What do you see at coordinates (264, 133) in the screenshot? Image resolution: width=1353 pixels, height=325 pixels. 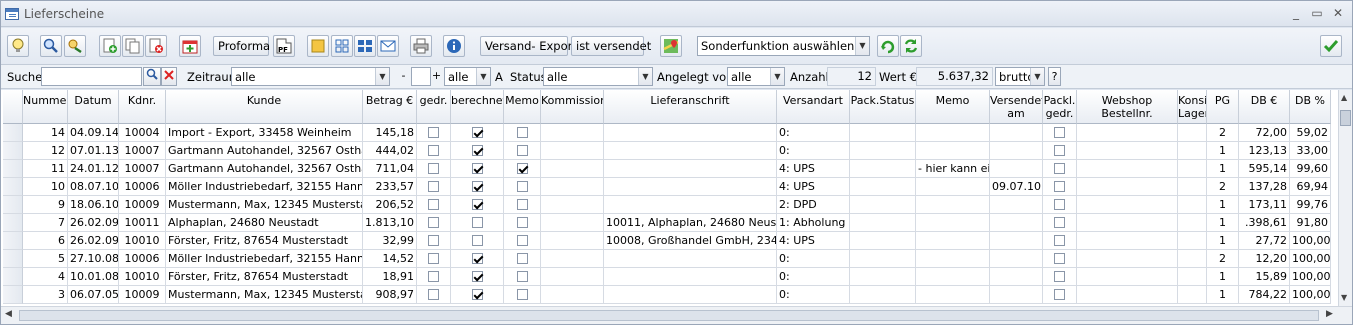 I see `table-cell-kunde: Import - Export, 33458 Weinheim` at bounding box center [264, 133].